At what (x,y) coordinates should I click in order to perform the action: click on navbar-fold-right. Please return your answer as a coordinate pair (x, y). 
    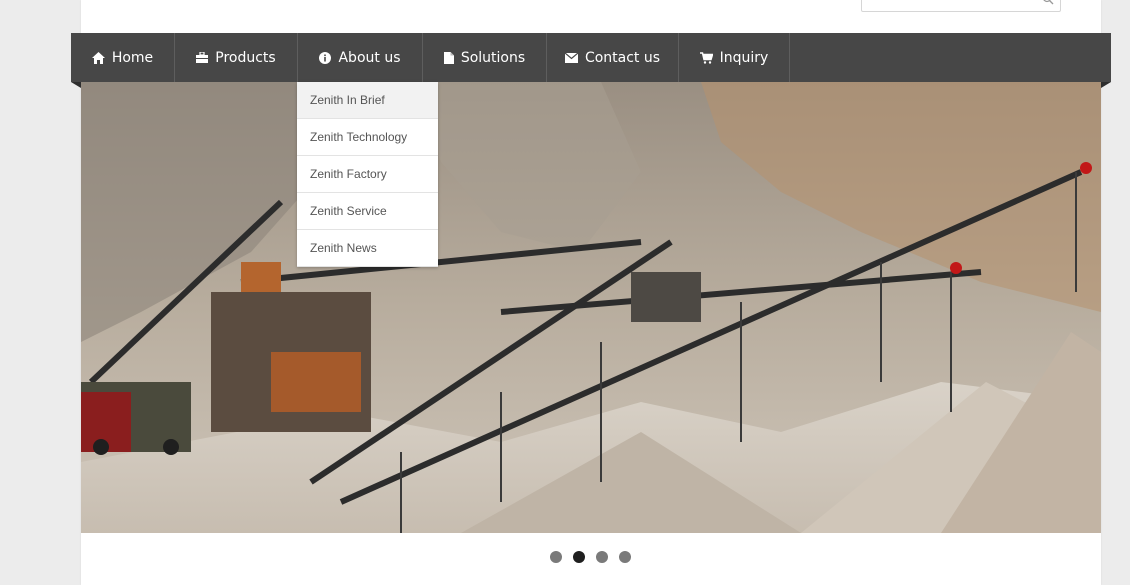
    Looking at the image, I should click on (1106, 85).